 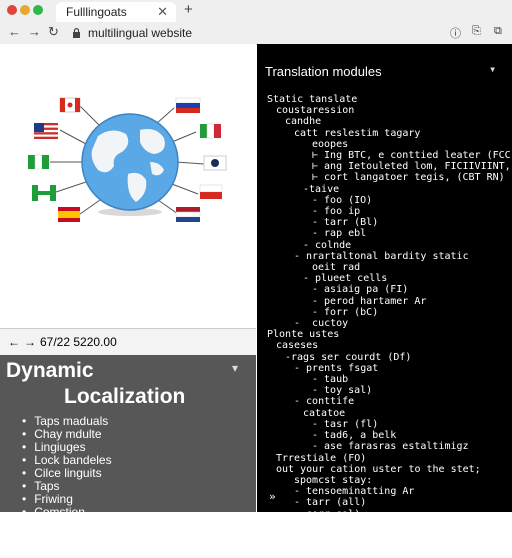 What do you see at coordinates (345, 223) in the screenshot?
I see `tree-row-text: - tarr (Bl)` at bounding box center [345, 223].